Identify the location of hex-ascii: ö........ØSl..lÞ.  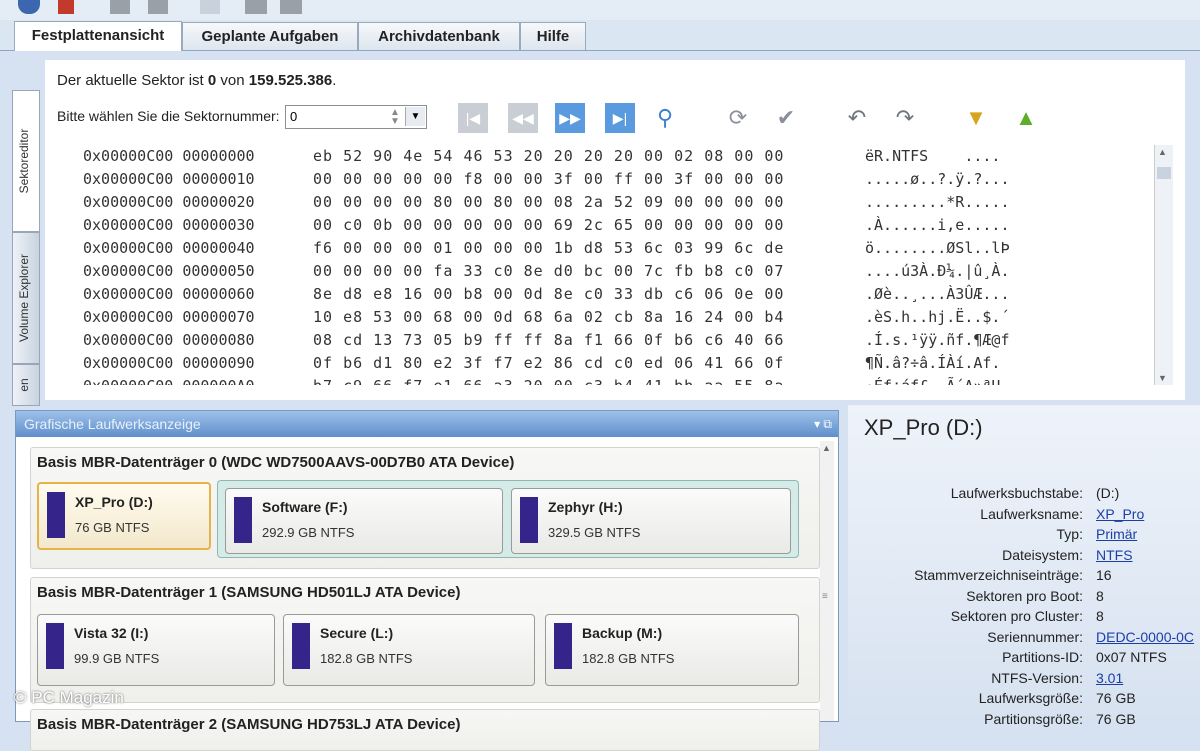
(937, 248).